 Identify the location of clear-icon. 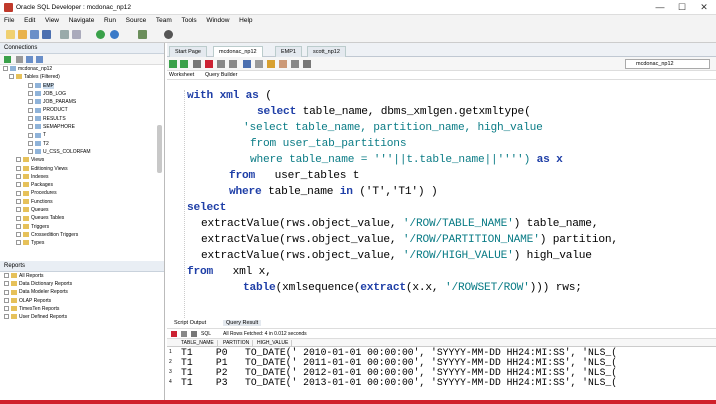
(259, 64).